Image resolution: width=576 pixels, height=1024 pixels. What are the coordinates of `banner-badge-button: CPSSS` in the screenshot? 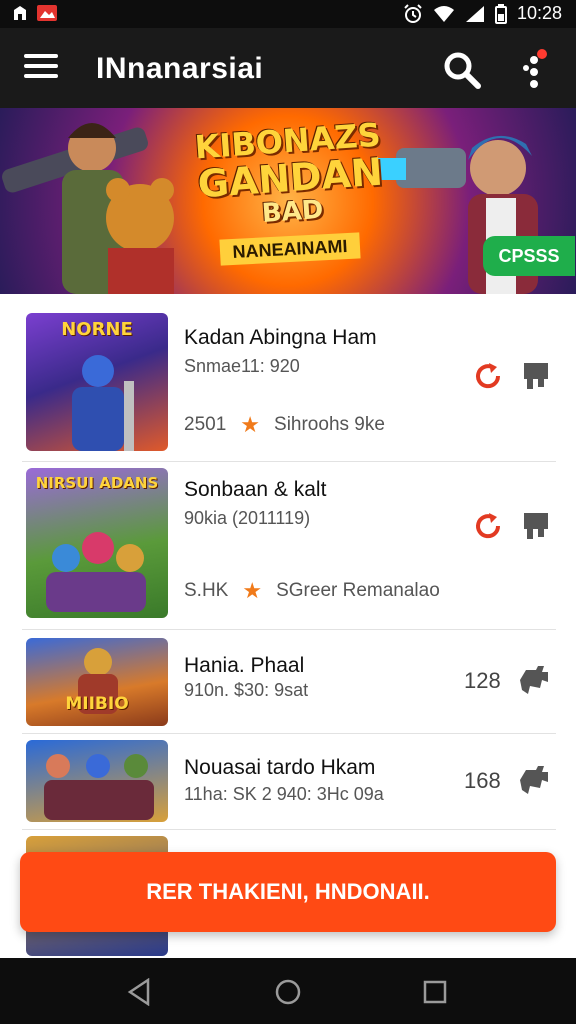 It's located at (529, 256).